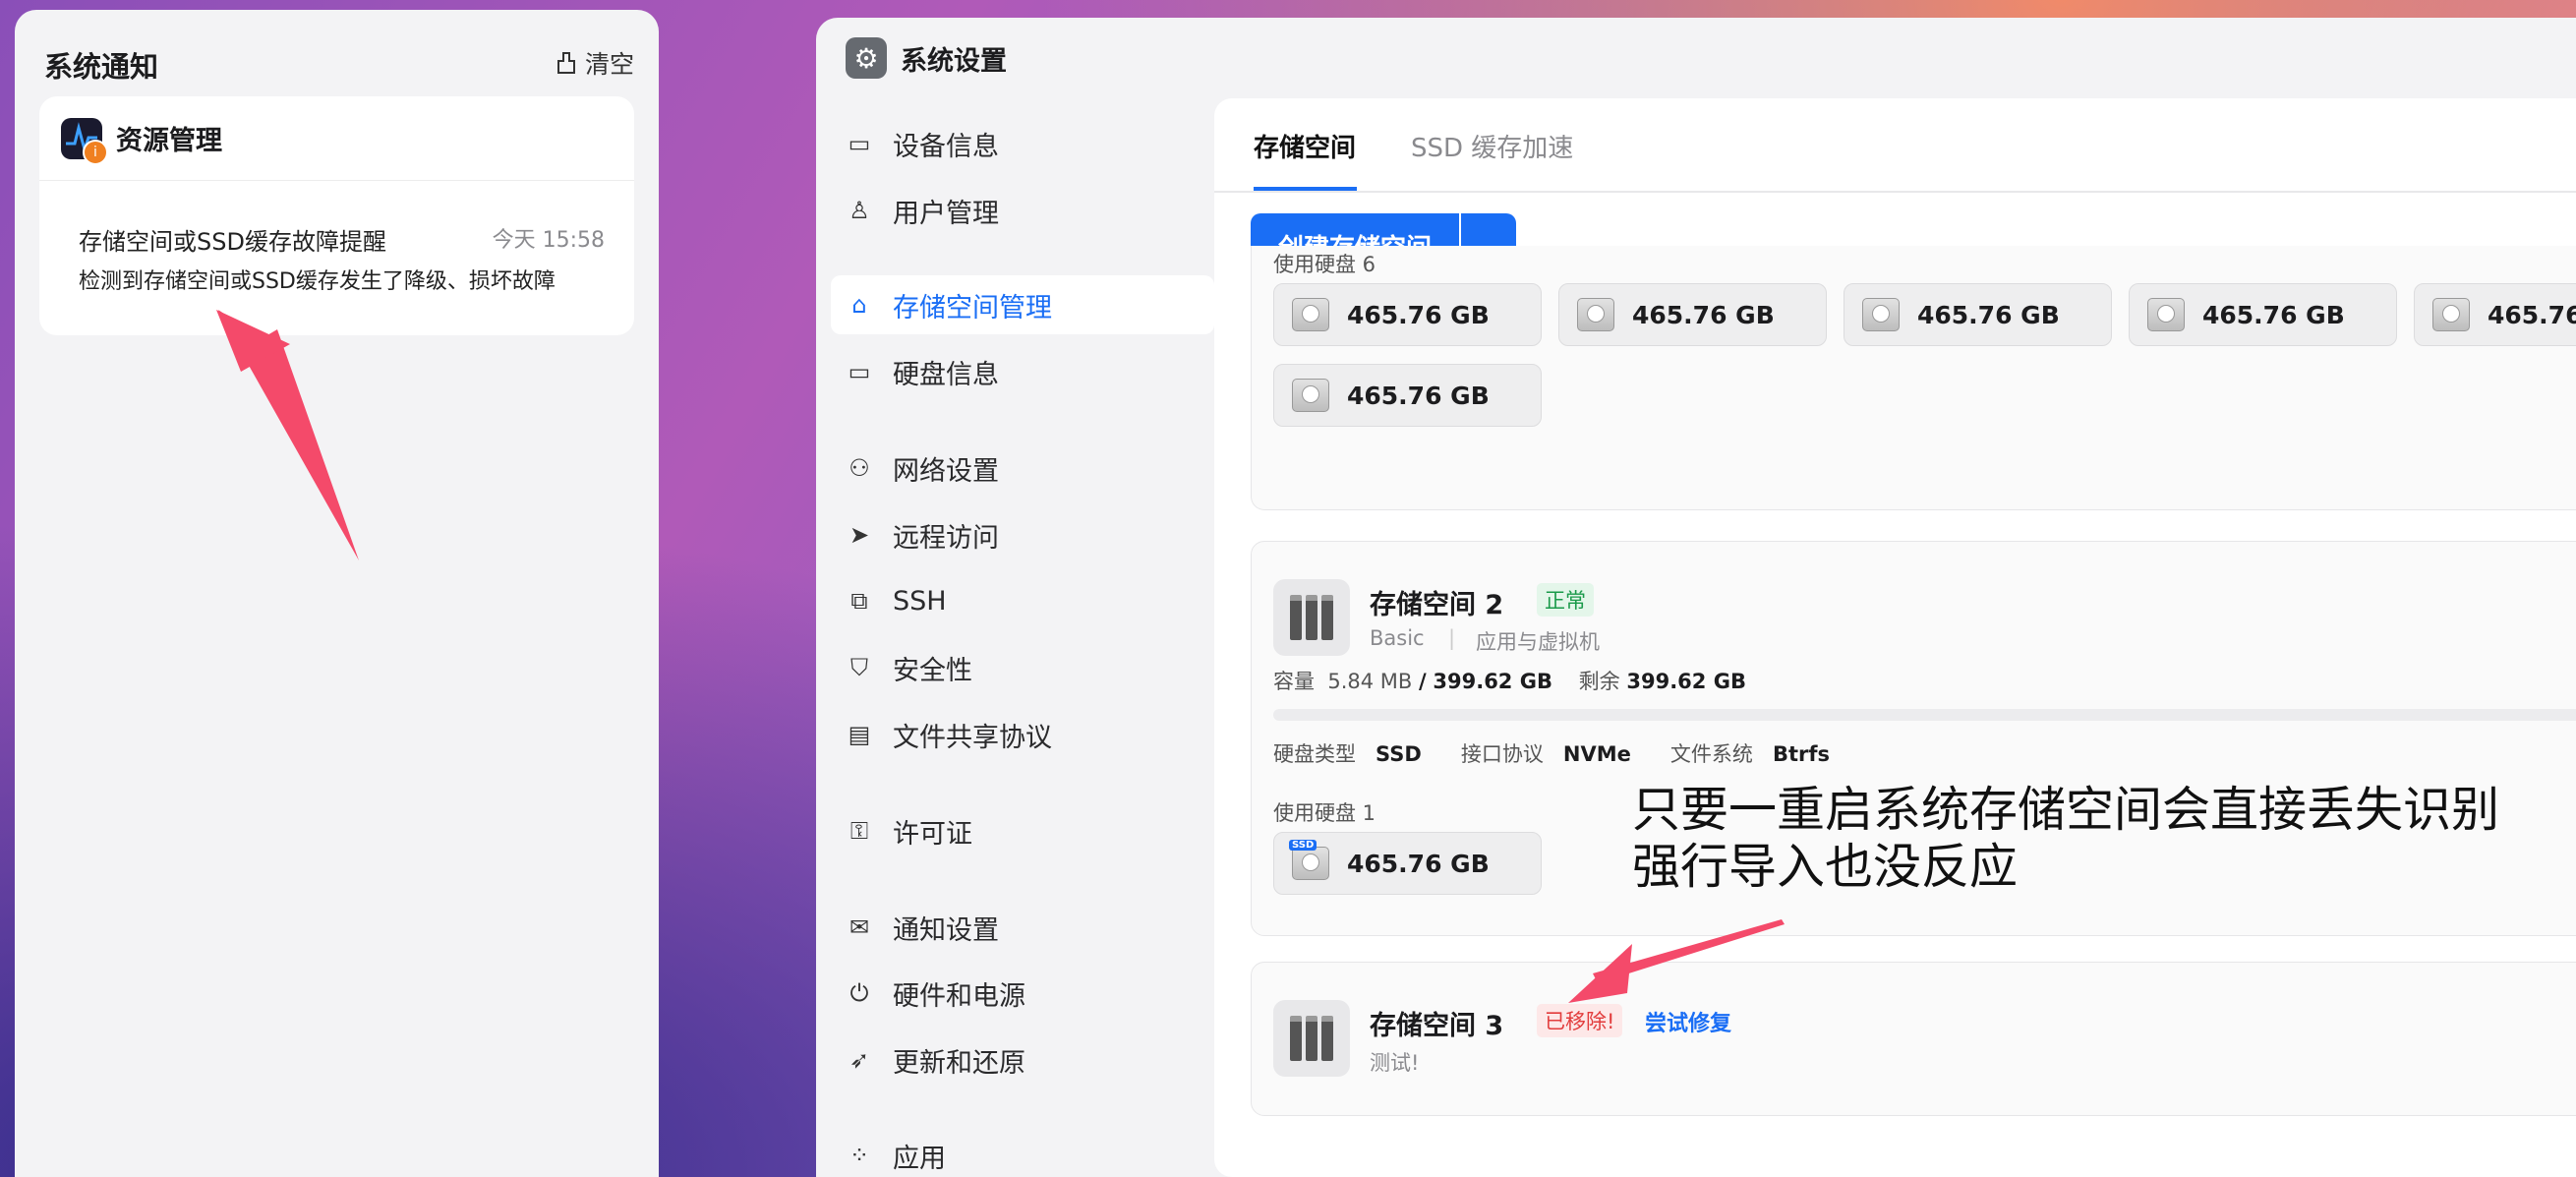 The height and width of the screenshot is (1177, 2576). Describe the element at coordinates (287, 435) in the screenshot. I see `annotation-arrow-notification` at that location.